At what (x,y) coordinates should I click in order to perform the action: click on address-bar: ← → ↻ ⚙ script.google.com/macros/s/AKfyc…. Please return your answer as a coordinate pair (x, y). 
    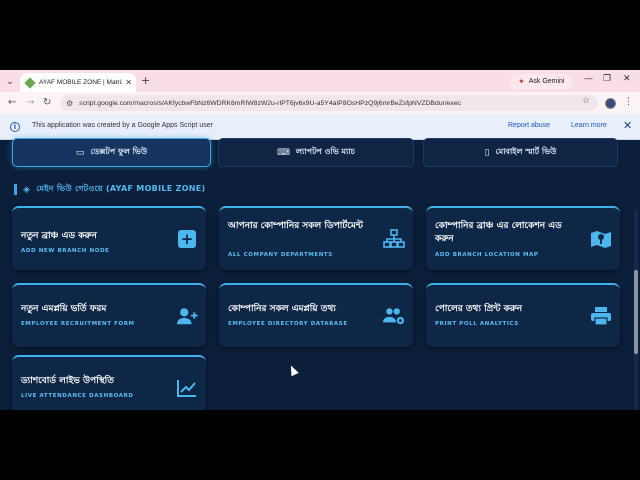
    Looking at the image, I should click on (320, 103).